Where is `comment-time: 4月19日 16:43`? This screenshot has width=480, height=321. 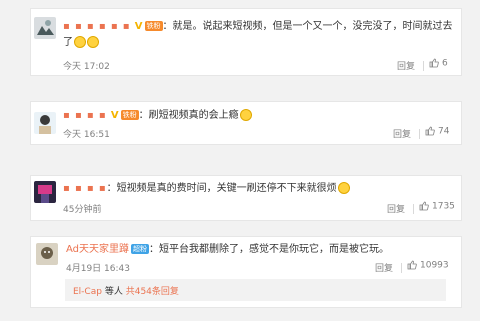 comment-time: 4月19日 16:43 is located at coordinates (98, 269).